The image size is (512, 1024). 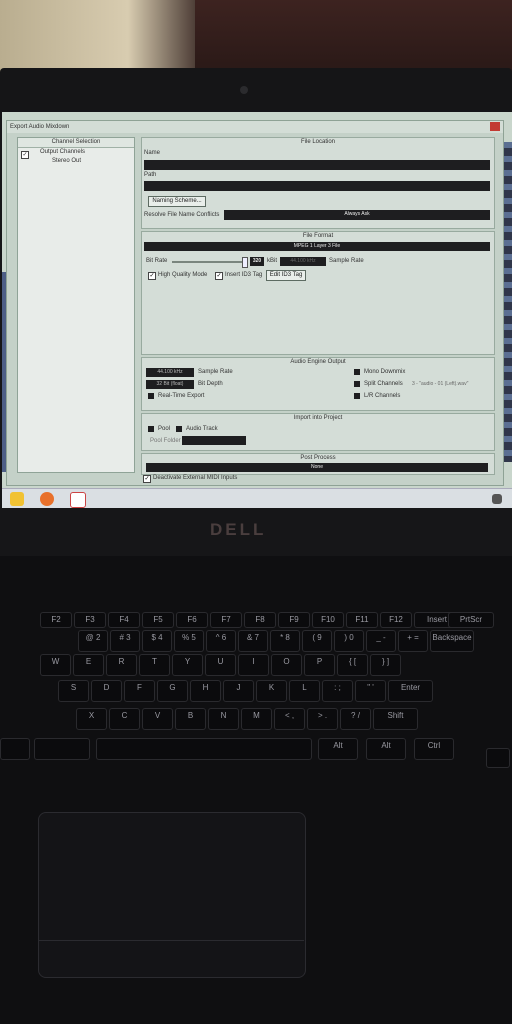 What do you see at coordinates (221, 641) in the screenshot?
I see `key-6: ^ 6` at bounding box center [221, 641].